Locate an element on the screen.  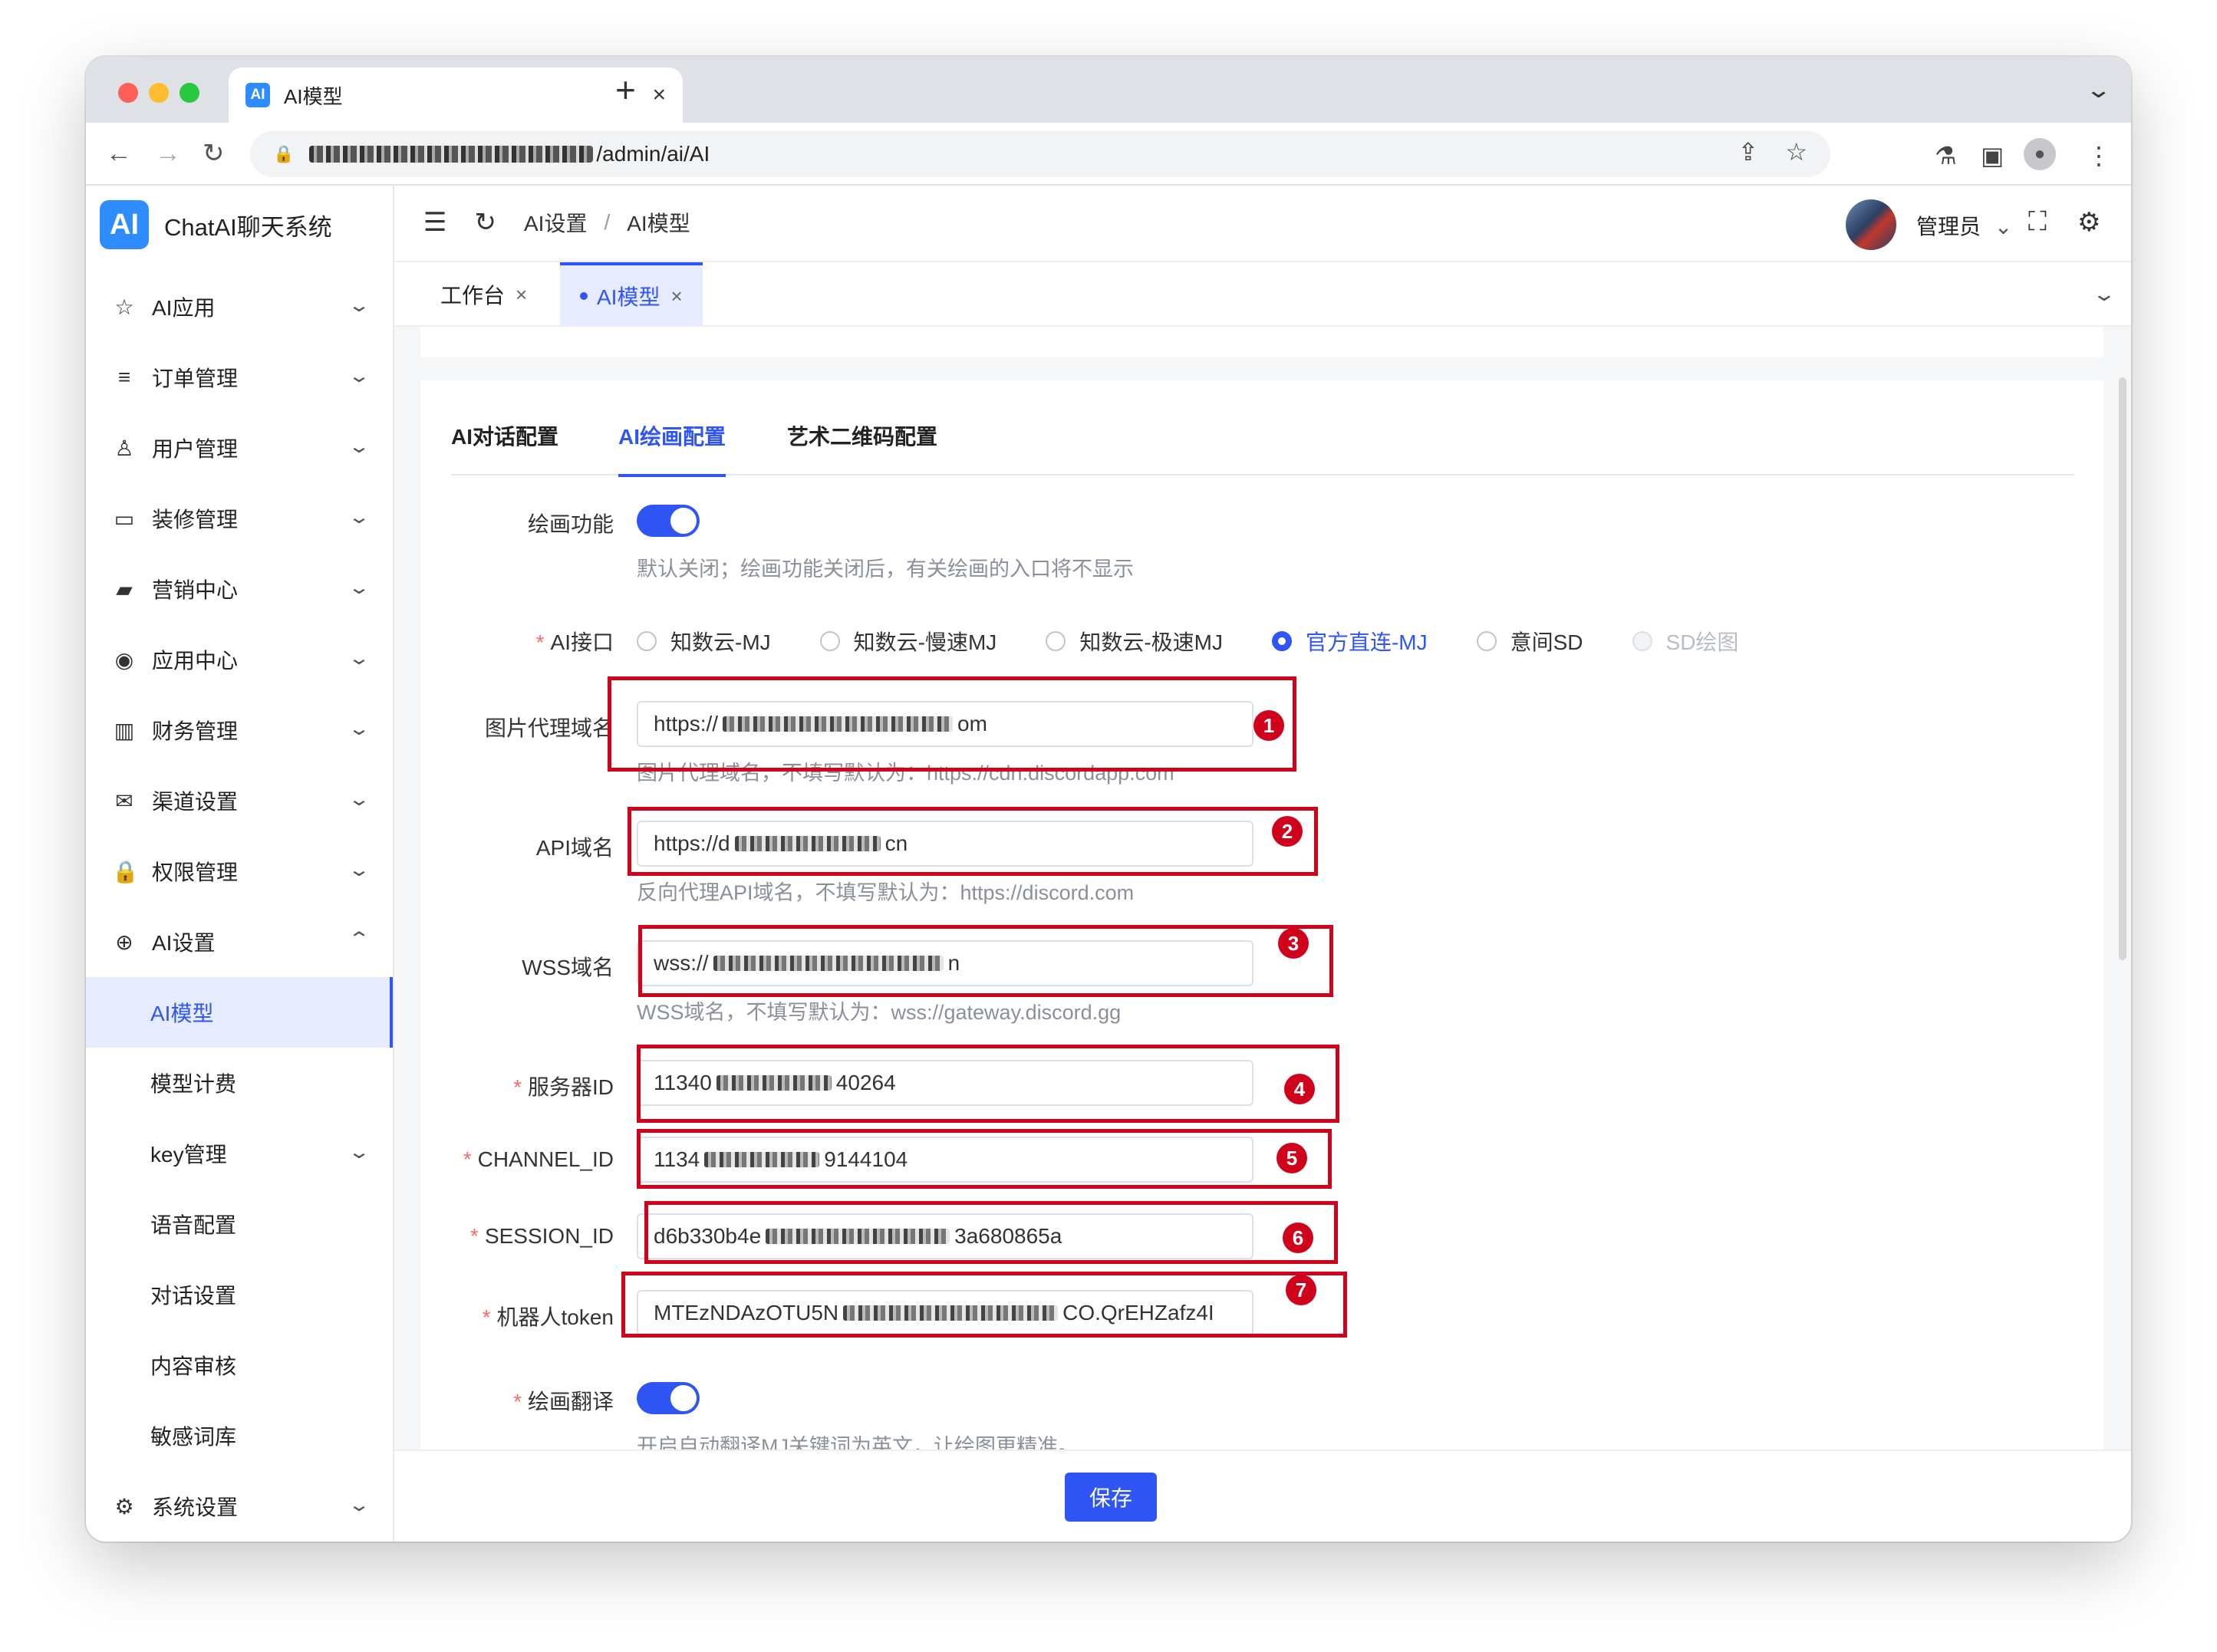
browser-tabstrip: AI AI模型 × + ⌄ is located at coordinates (1108, 90).